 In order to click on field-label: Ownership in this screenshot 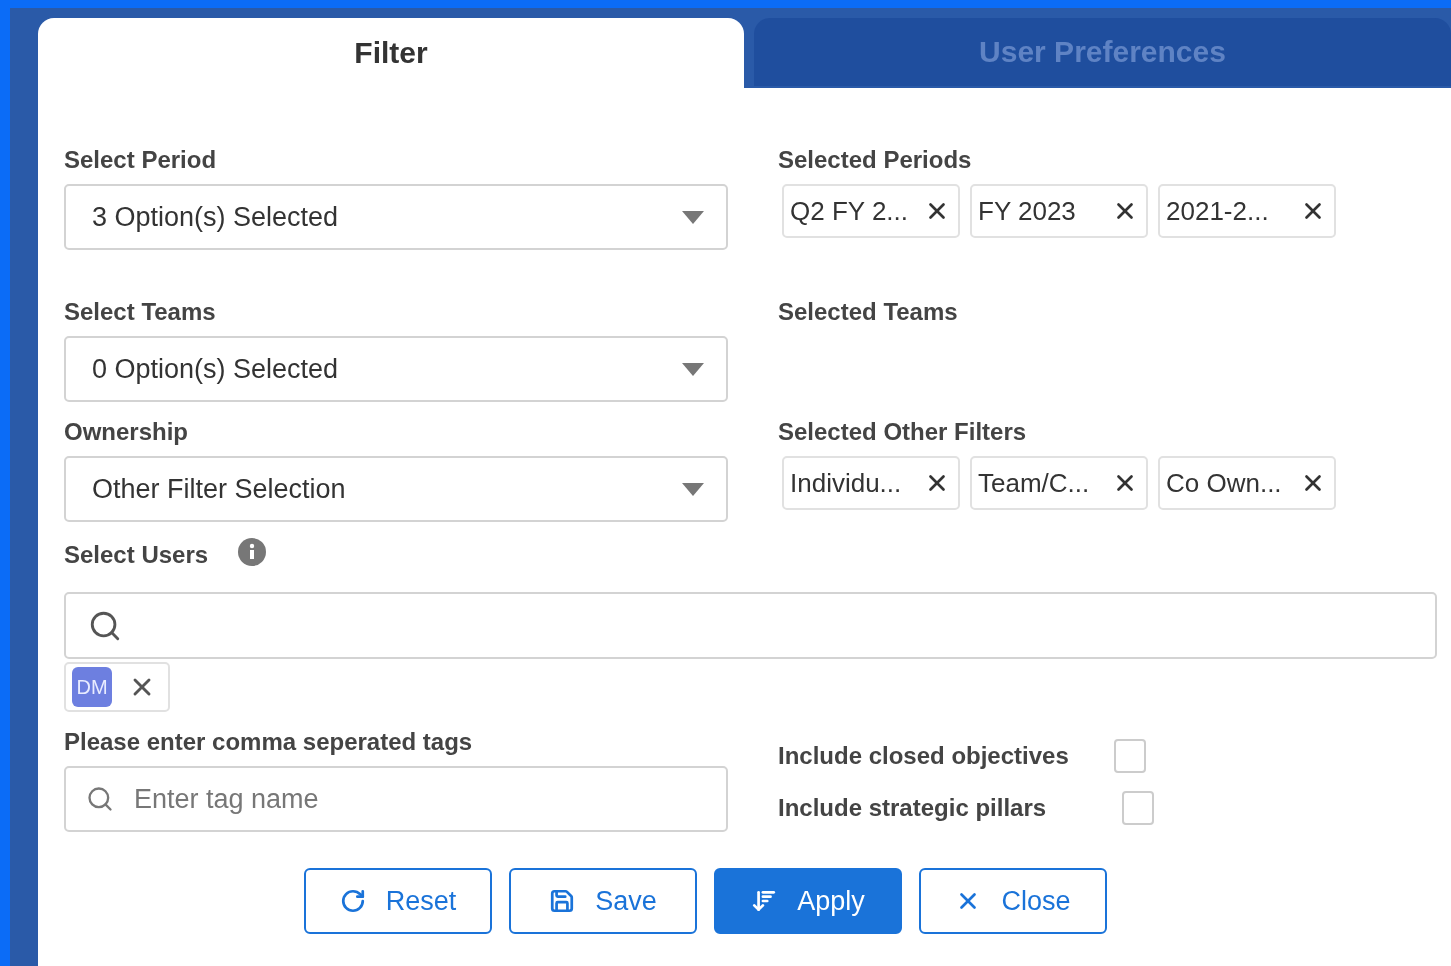, I will do `click(127, 432)`.